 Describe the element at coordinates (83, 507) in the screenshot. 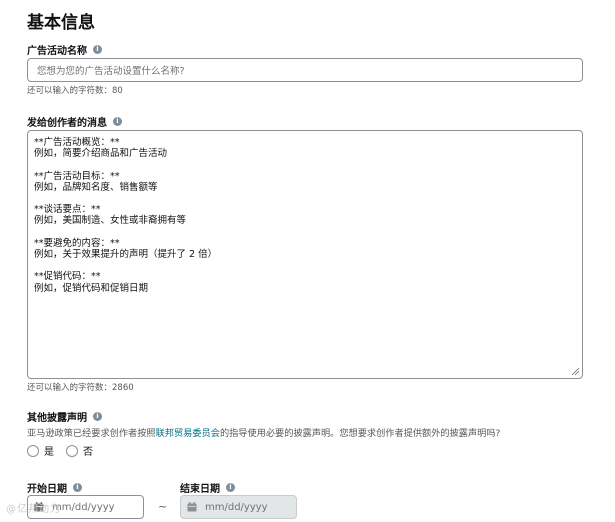

I see `start-date-placeholder: mm/dd/yyyy` at that location.